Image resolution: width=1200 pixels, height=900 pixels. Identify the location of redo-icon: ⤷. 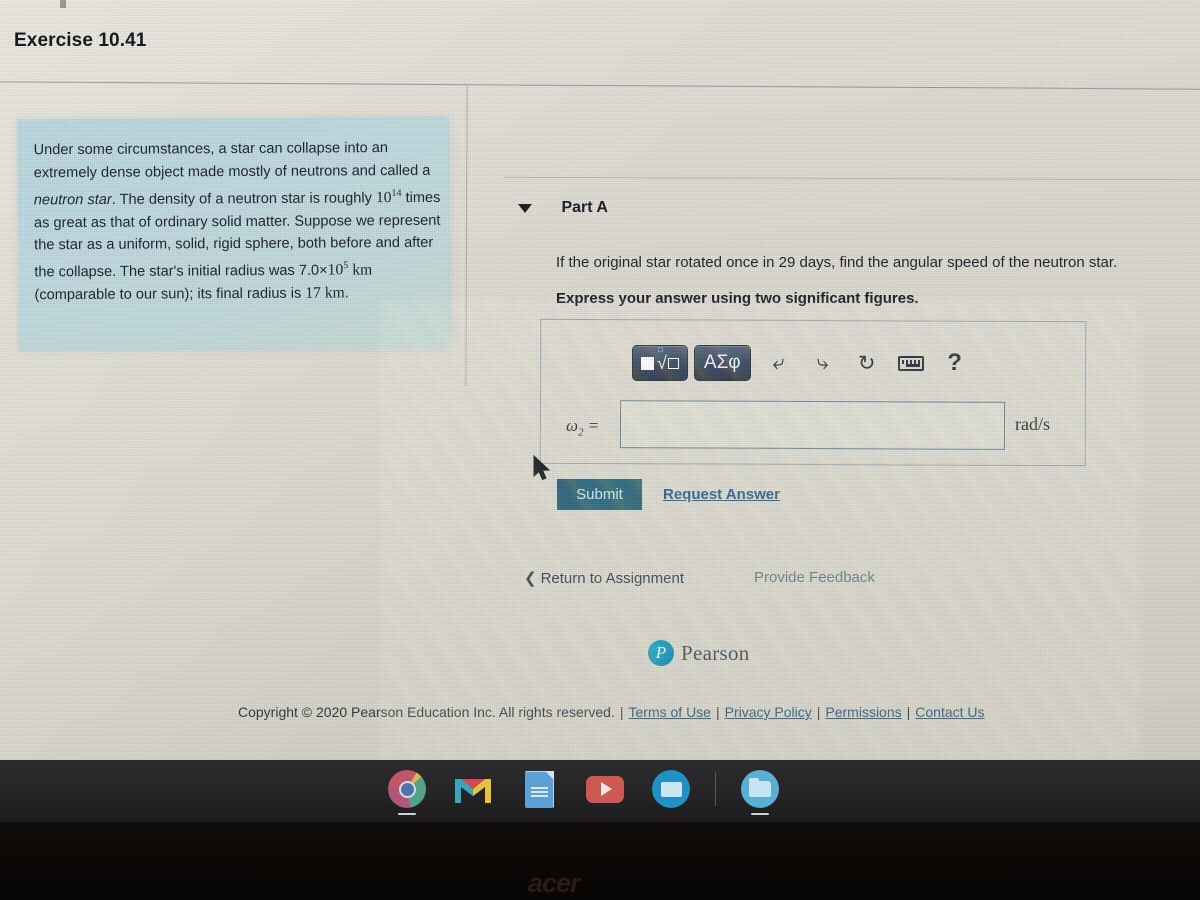
(823, 363).